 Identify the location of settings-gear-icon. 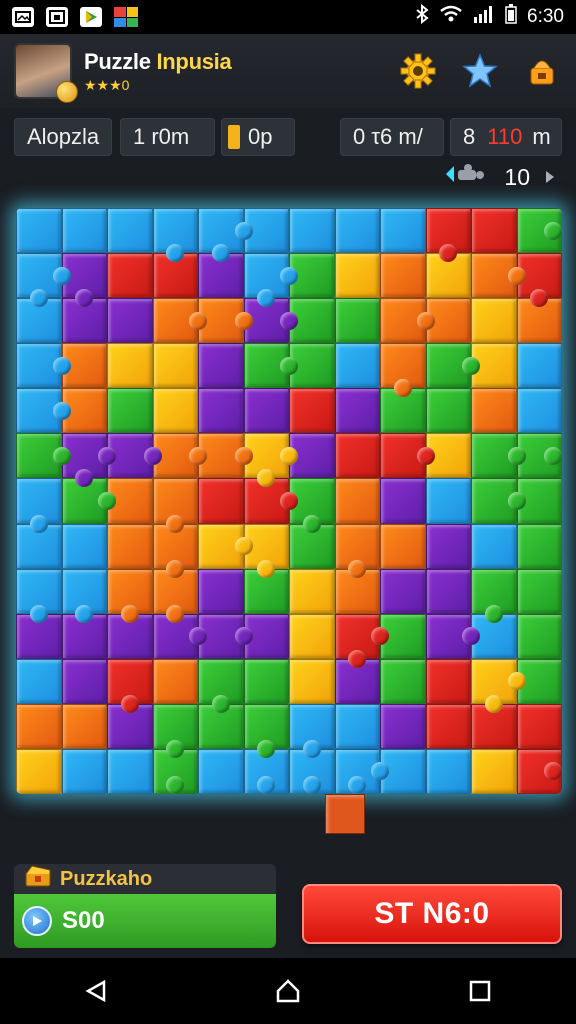
(418, 71).